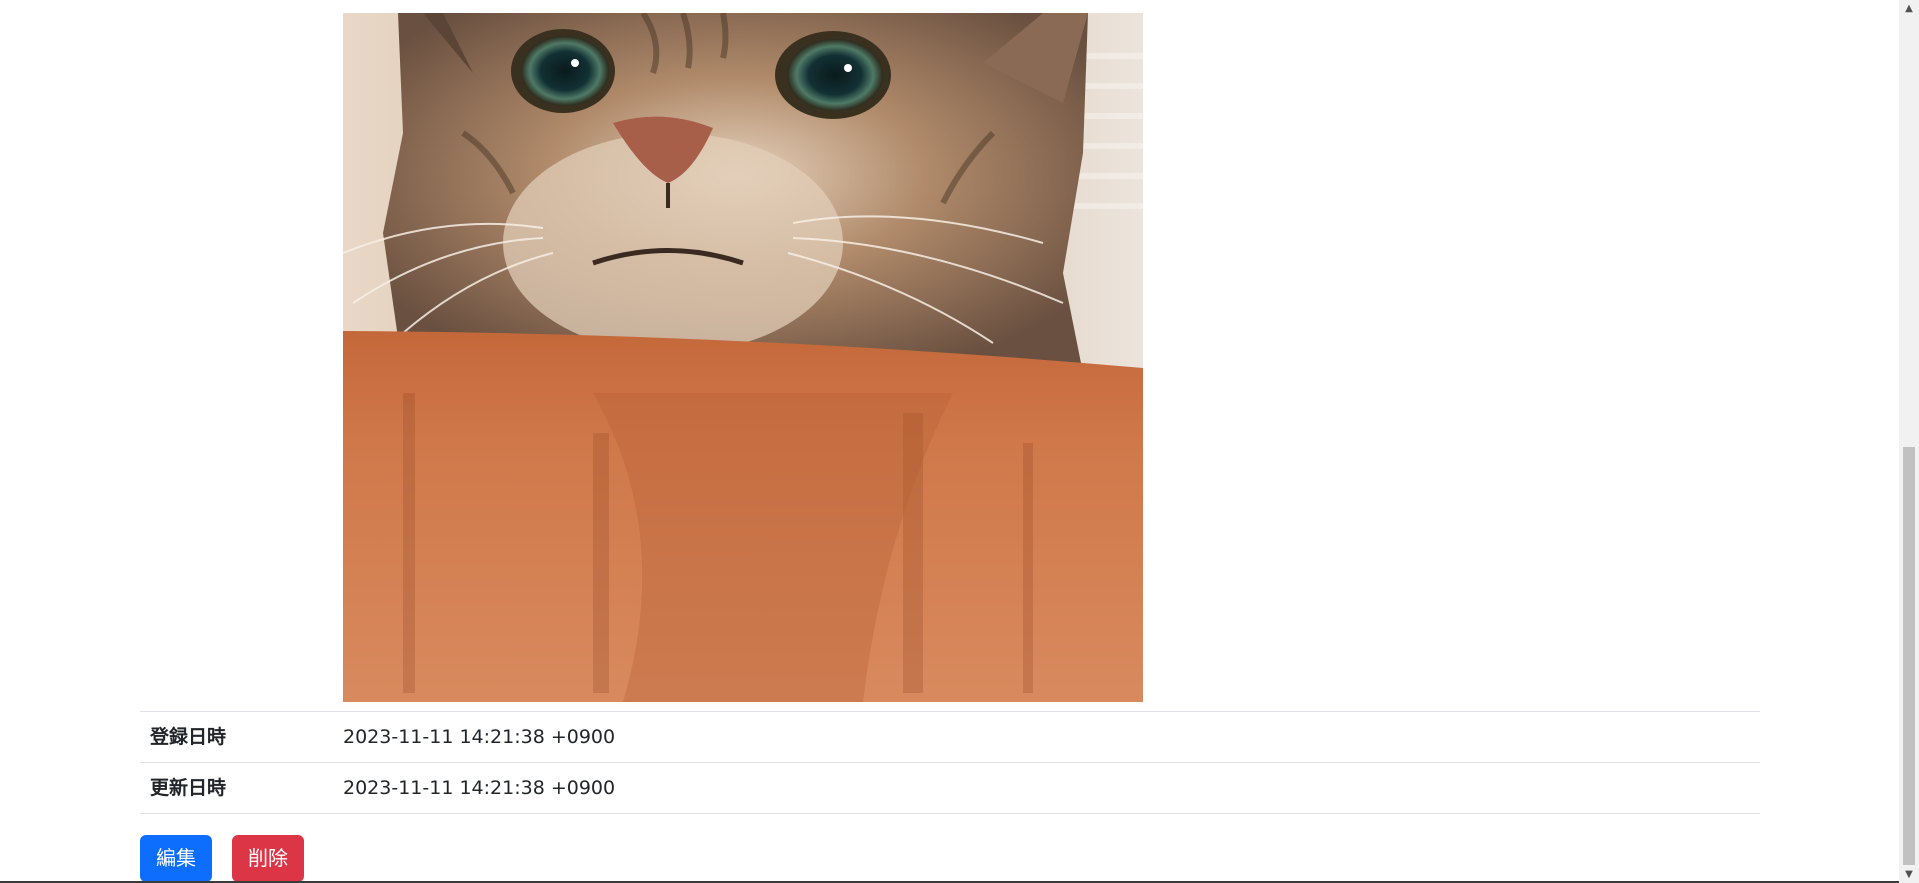 The width and height of the screenshot is (1919, 883). What do you see at coordinates (176, 858) in the screenshot?
I see `edit-button: 編集` at bounding box center [176, 858].